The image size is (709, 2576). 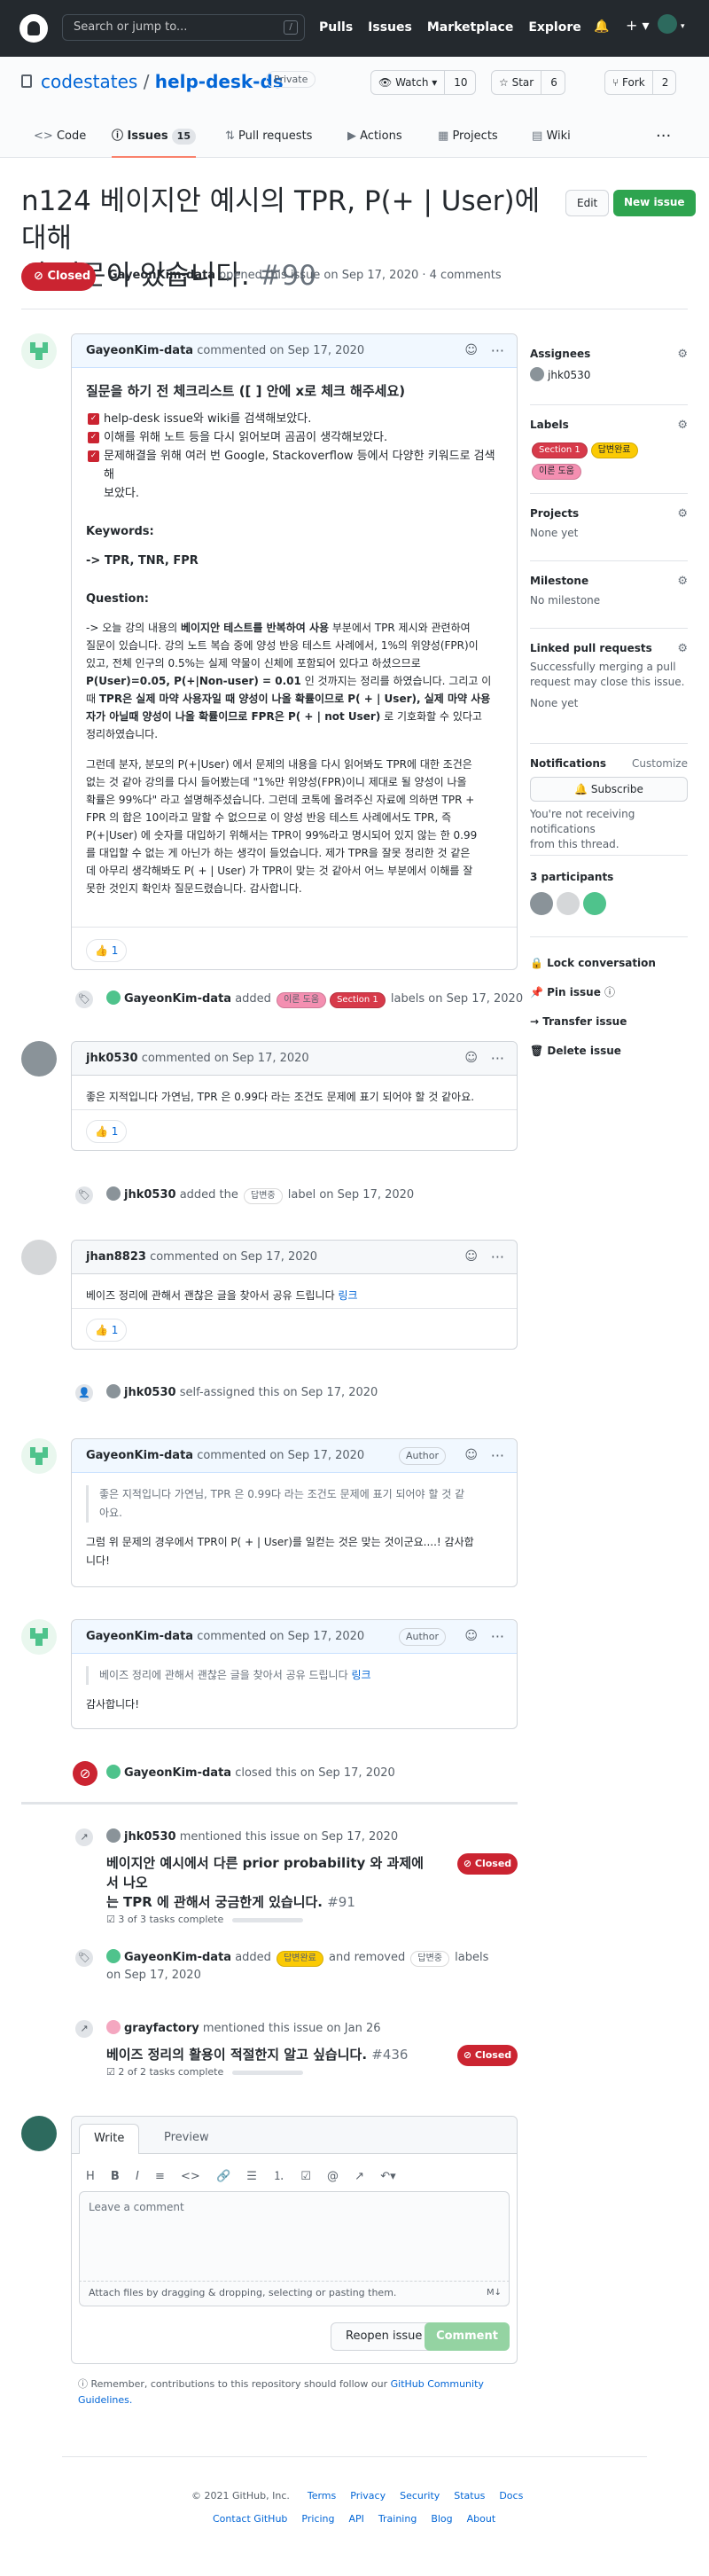 What do you see at coordinates (154, 138) in the screenshot?
I see `tab-issues: ⓘ Issues 15` at bounding box center [154, 138].